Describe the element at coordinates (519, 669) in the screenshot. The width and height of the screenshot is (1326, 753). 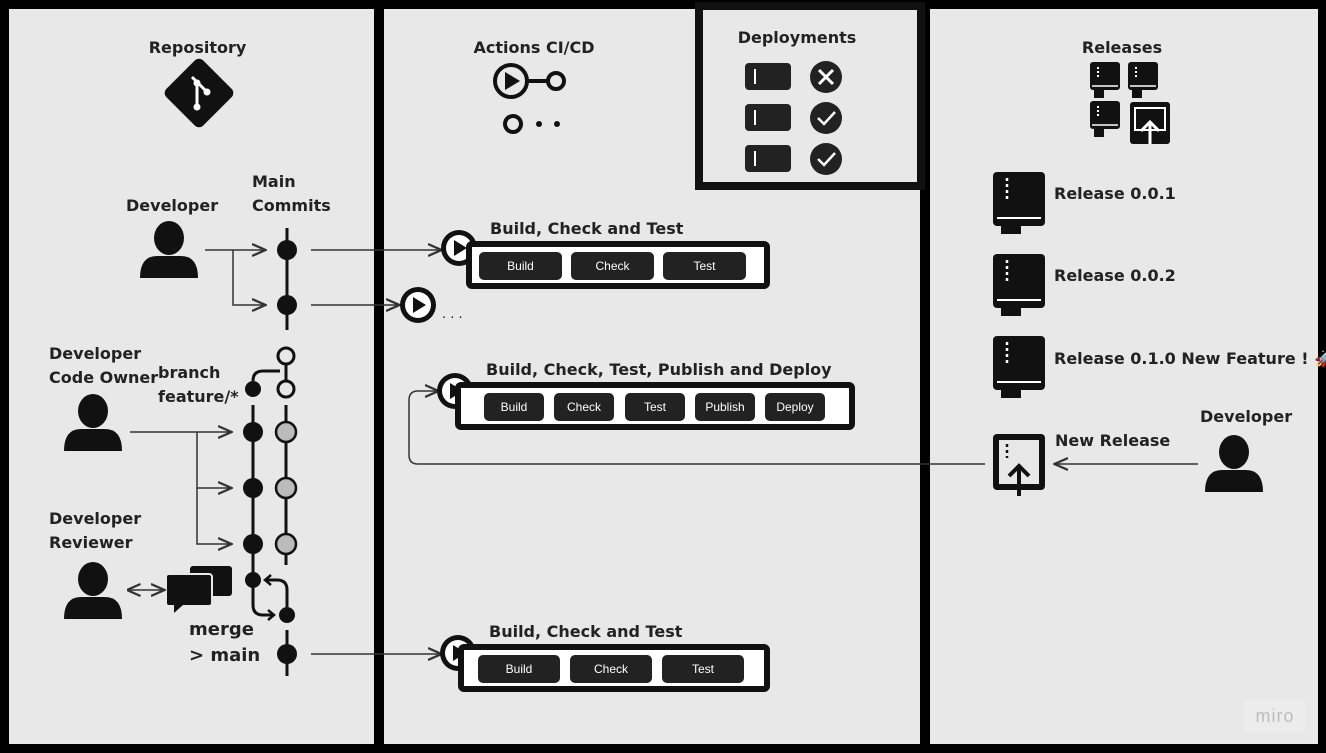
I see `pipeline-3-step-build: Build` at that location.